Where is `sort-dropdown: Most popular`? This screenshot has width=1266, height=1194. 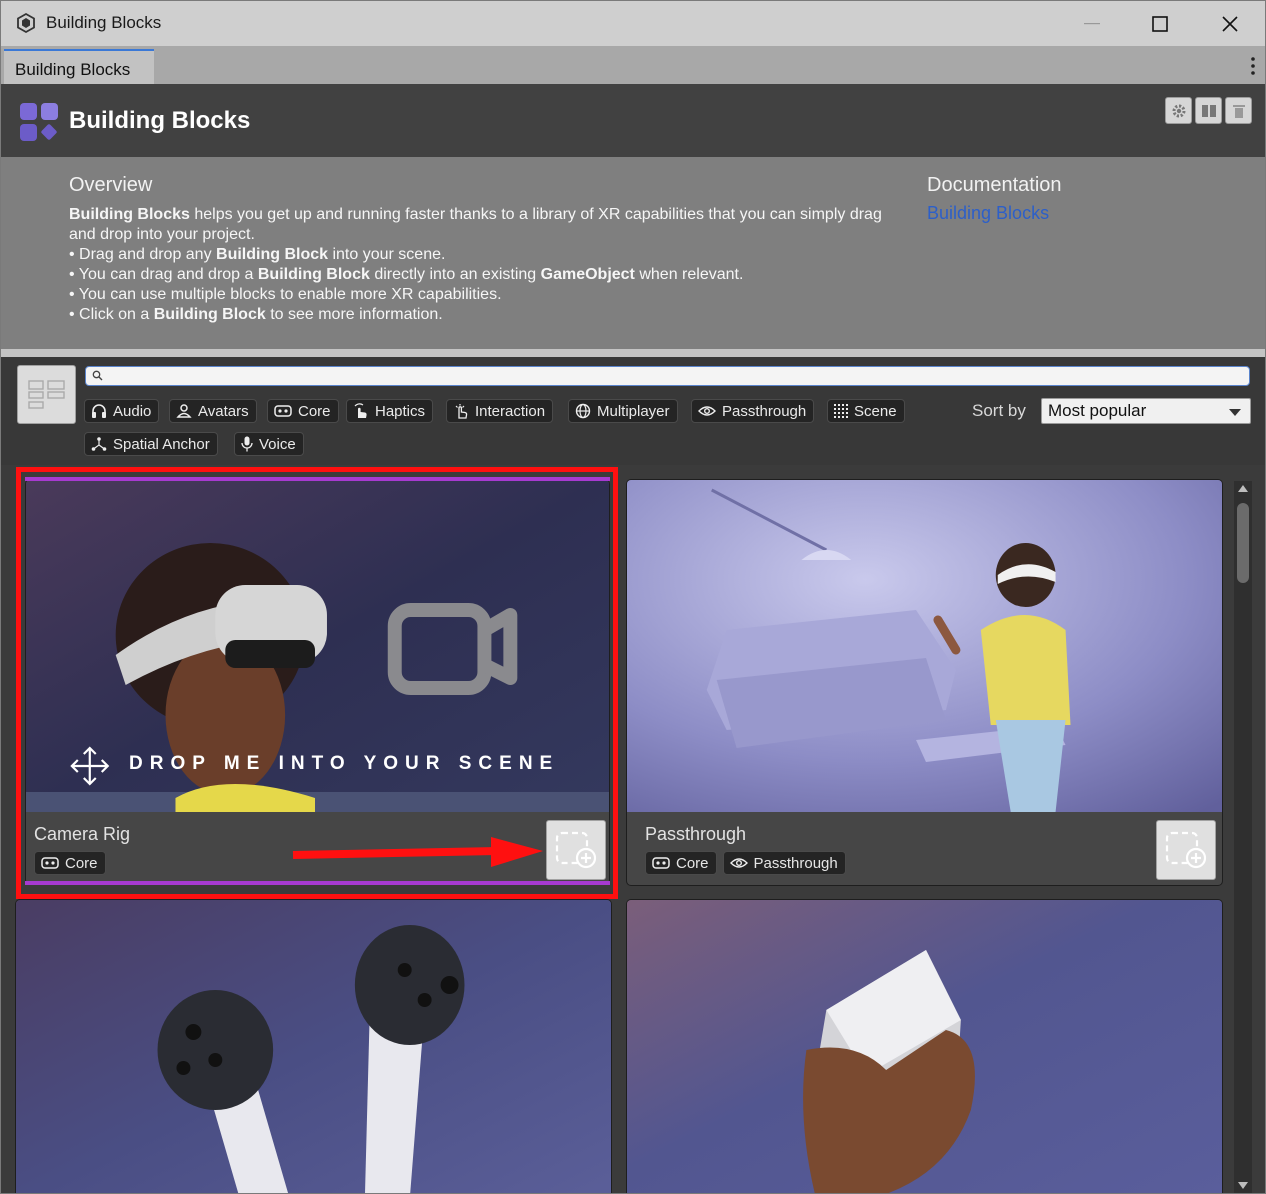
sort-dropdown: Most popular is located at coordinates (1146, 411).